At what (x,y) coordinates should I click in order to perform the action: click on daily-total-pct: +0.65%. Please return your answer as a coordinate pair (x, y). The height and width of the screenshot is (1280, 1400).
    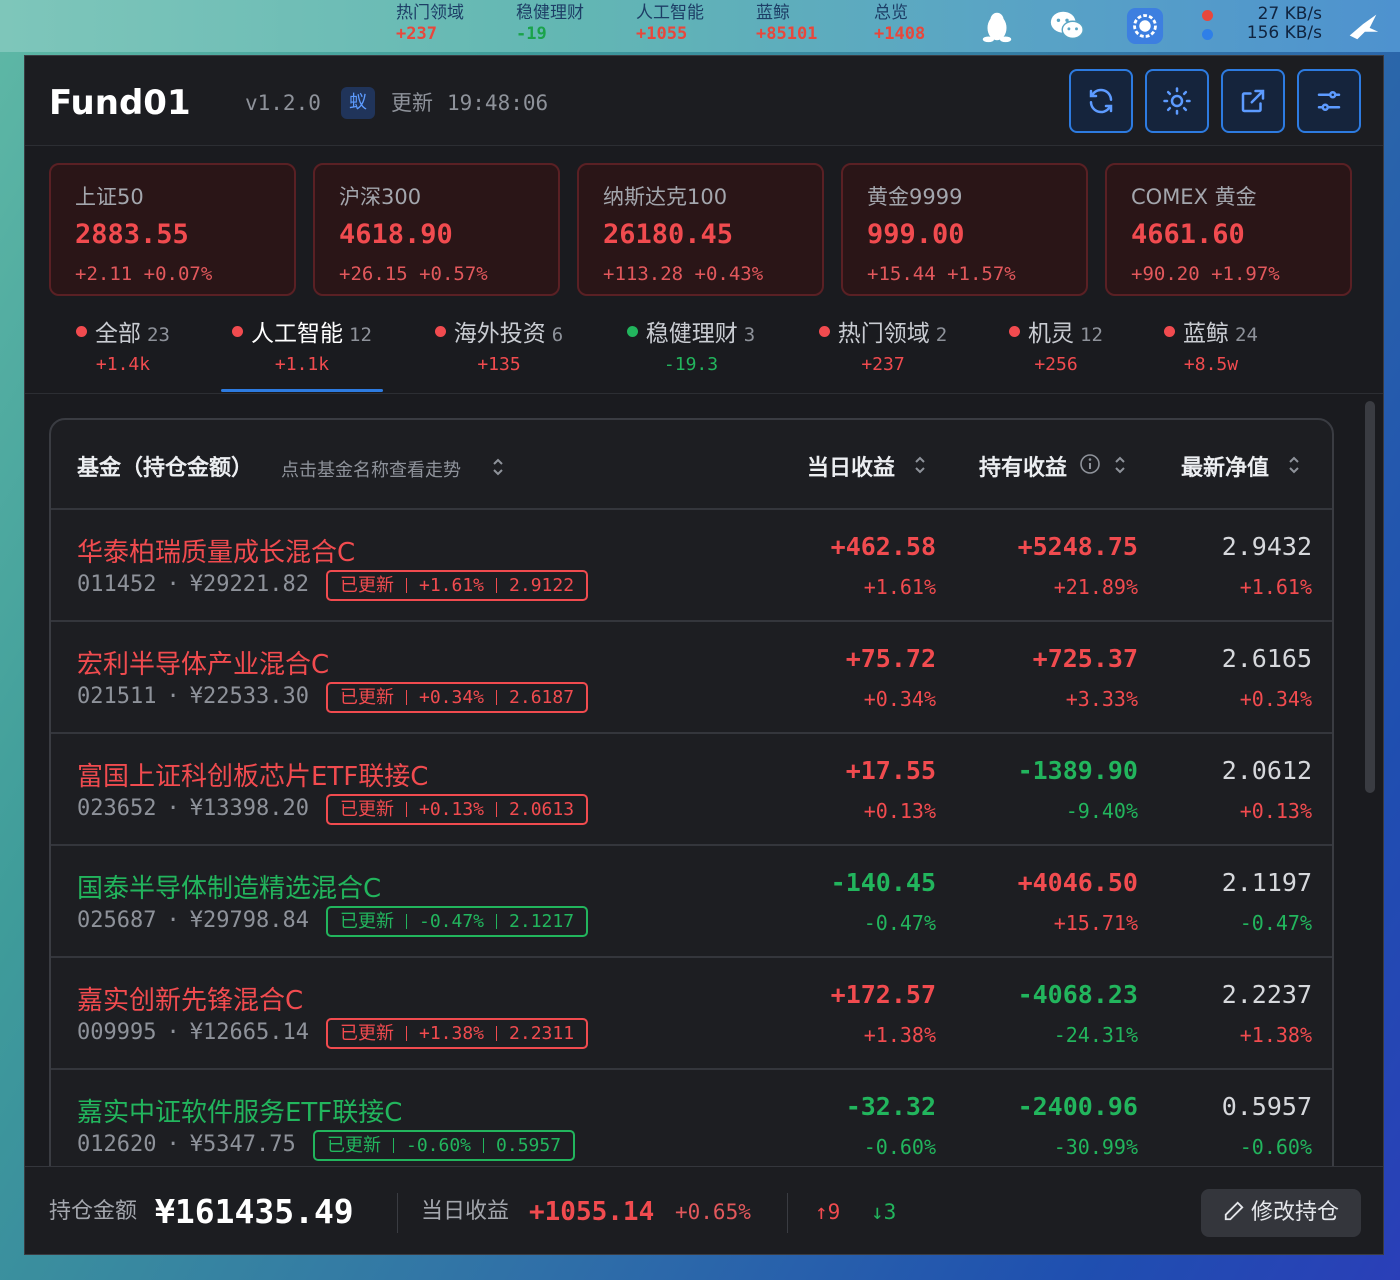
    Looking at the image, I should click on (713, 1212).